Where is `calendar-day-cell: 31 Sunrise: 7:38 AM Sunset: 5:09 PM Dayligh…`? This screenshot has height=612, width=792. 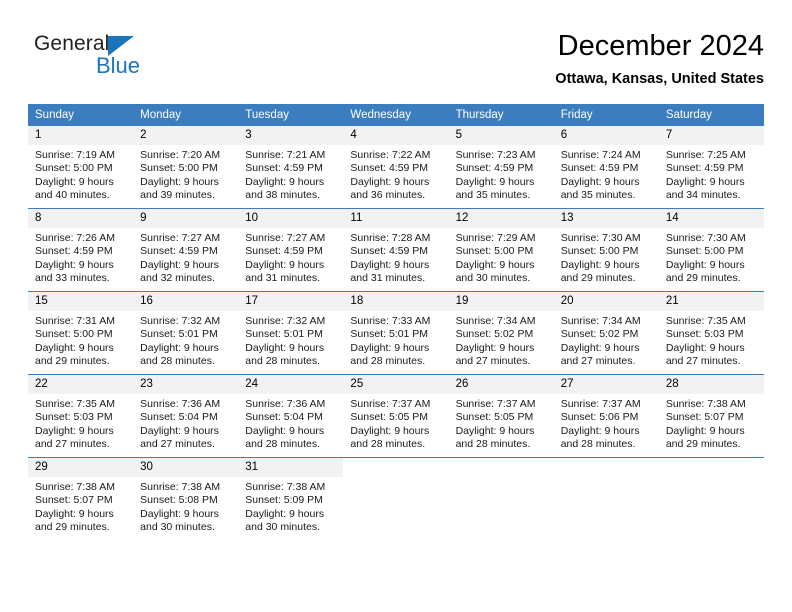
calendar-day-cell: 31 Sunrise: 7:38 AM Sunset: 5:09 PM Dayligh… is located at coordinates (291, 498).